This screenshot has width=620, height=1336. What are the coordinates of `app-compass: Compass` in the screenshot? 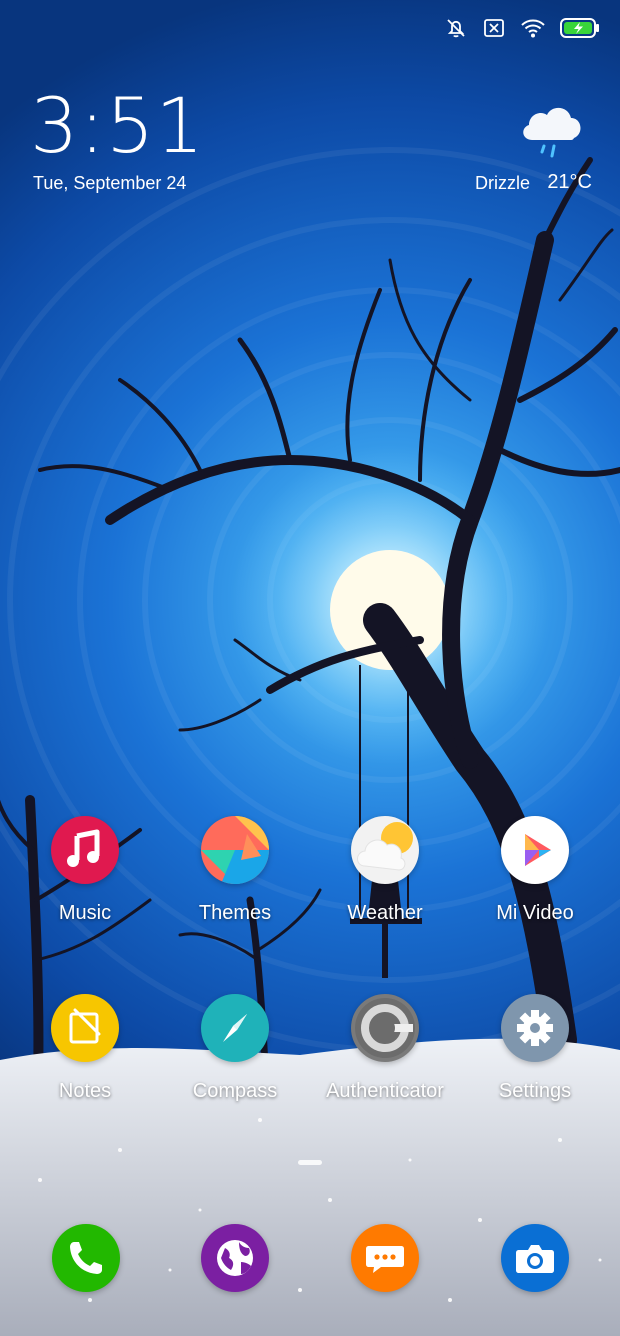 It's located at (235, 1048).